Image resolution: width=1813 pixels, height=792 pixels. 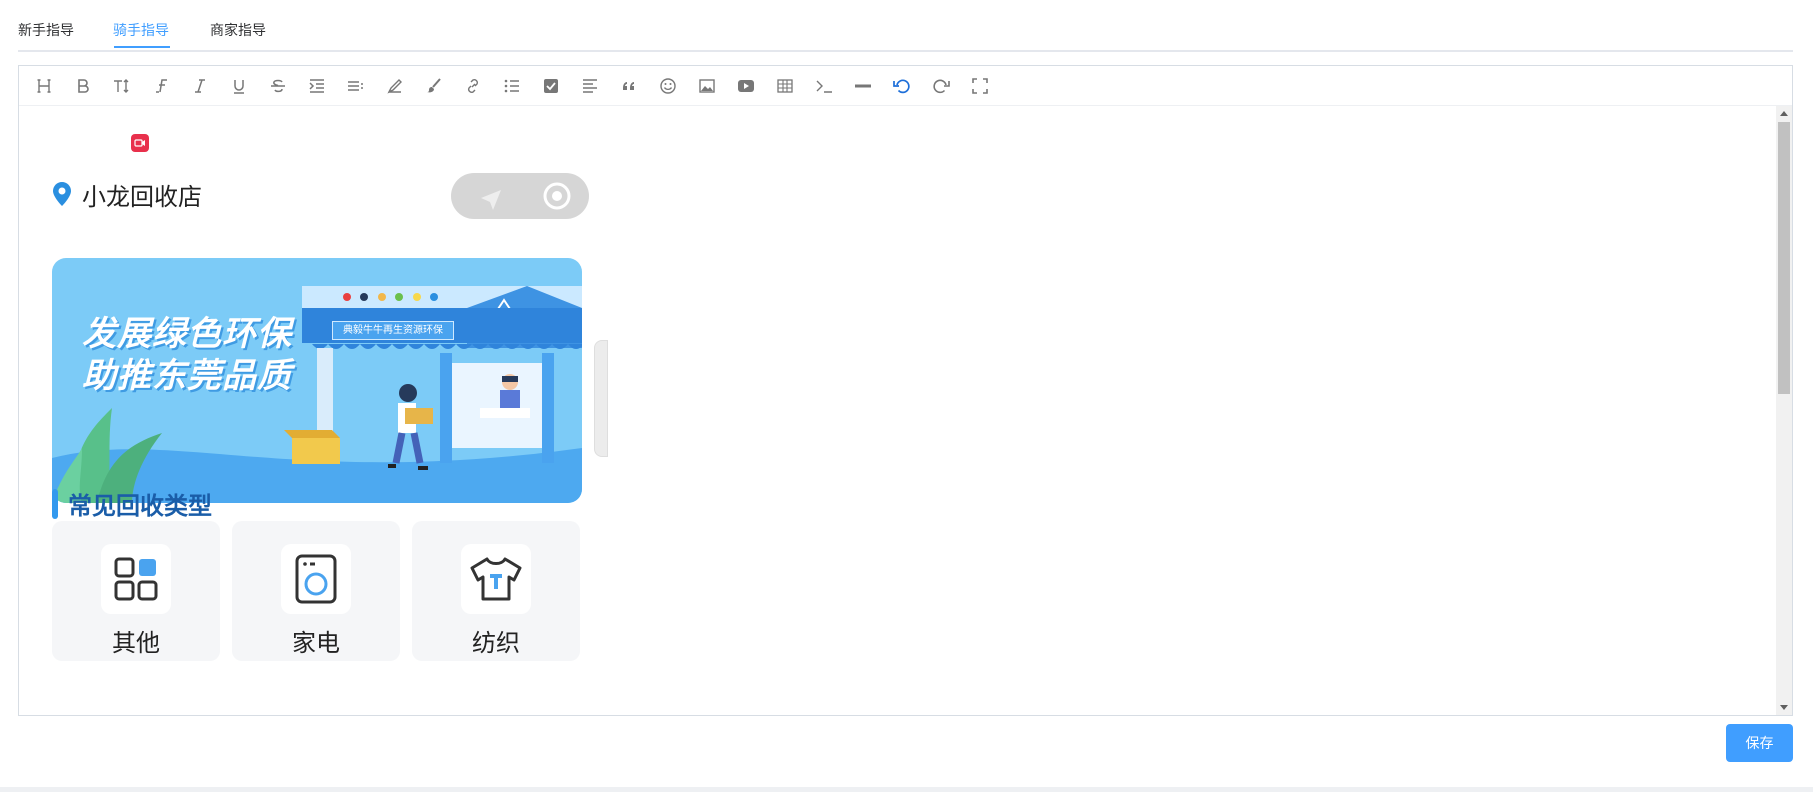 I want to click on section-title: 常见回收类型, so click(x=132, y=503).